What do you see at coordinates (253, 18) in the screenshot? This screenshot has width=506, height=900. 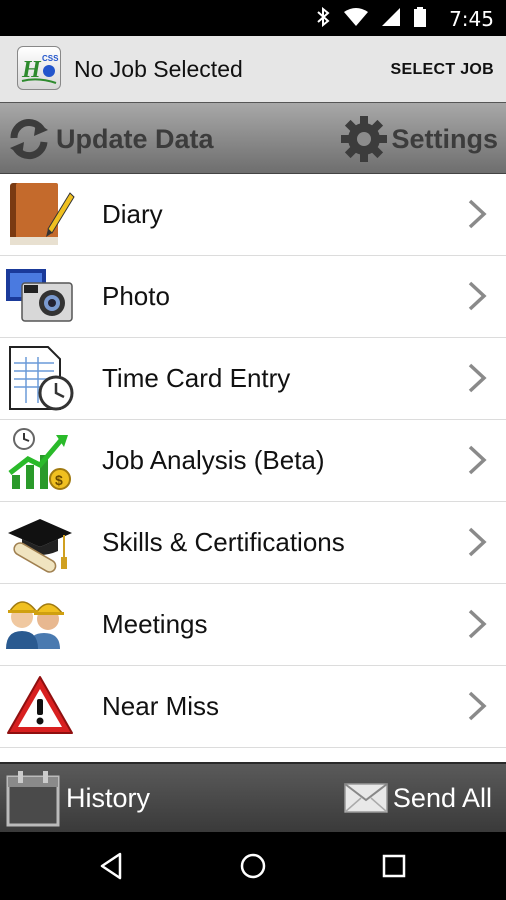 I see `status-bar: 7:45` at bounding box center [253, 18].